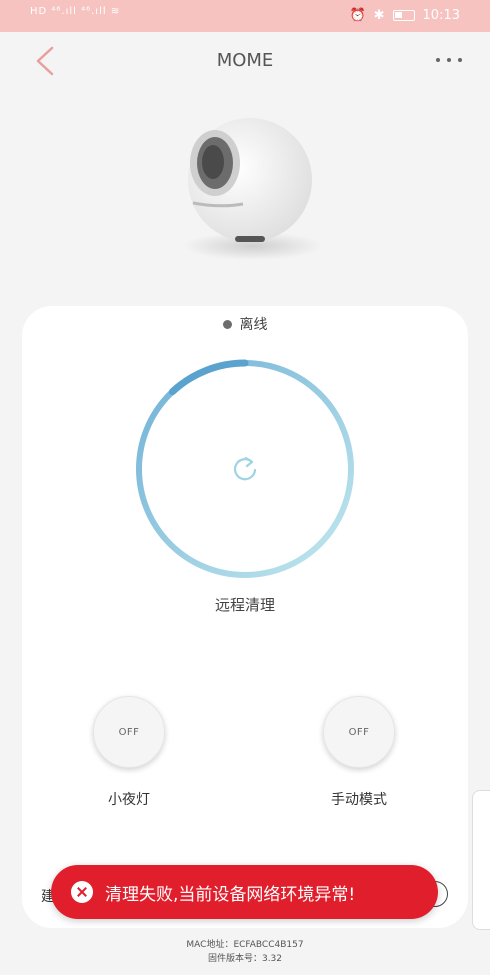  What do you see at coordinates (208, 377) in the screenshot?
I see `progress-ring-fill` at bounding box center [208, 377].